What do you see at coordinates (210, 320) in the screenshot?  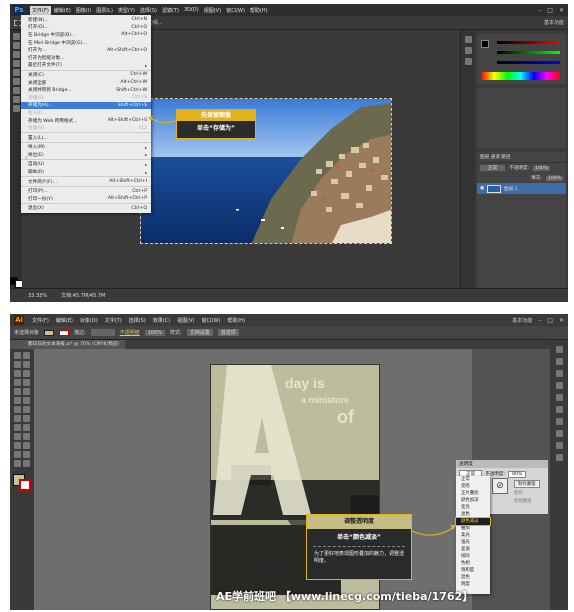 I see `ai-menu-item: 窗口(W)` at bounding box center [210, 320].